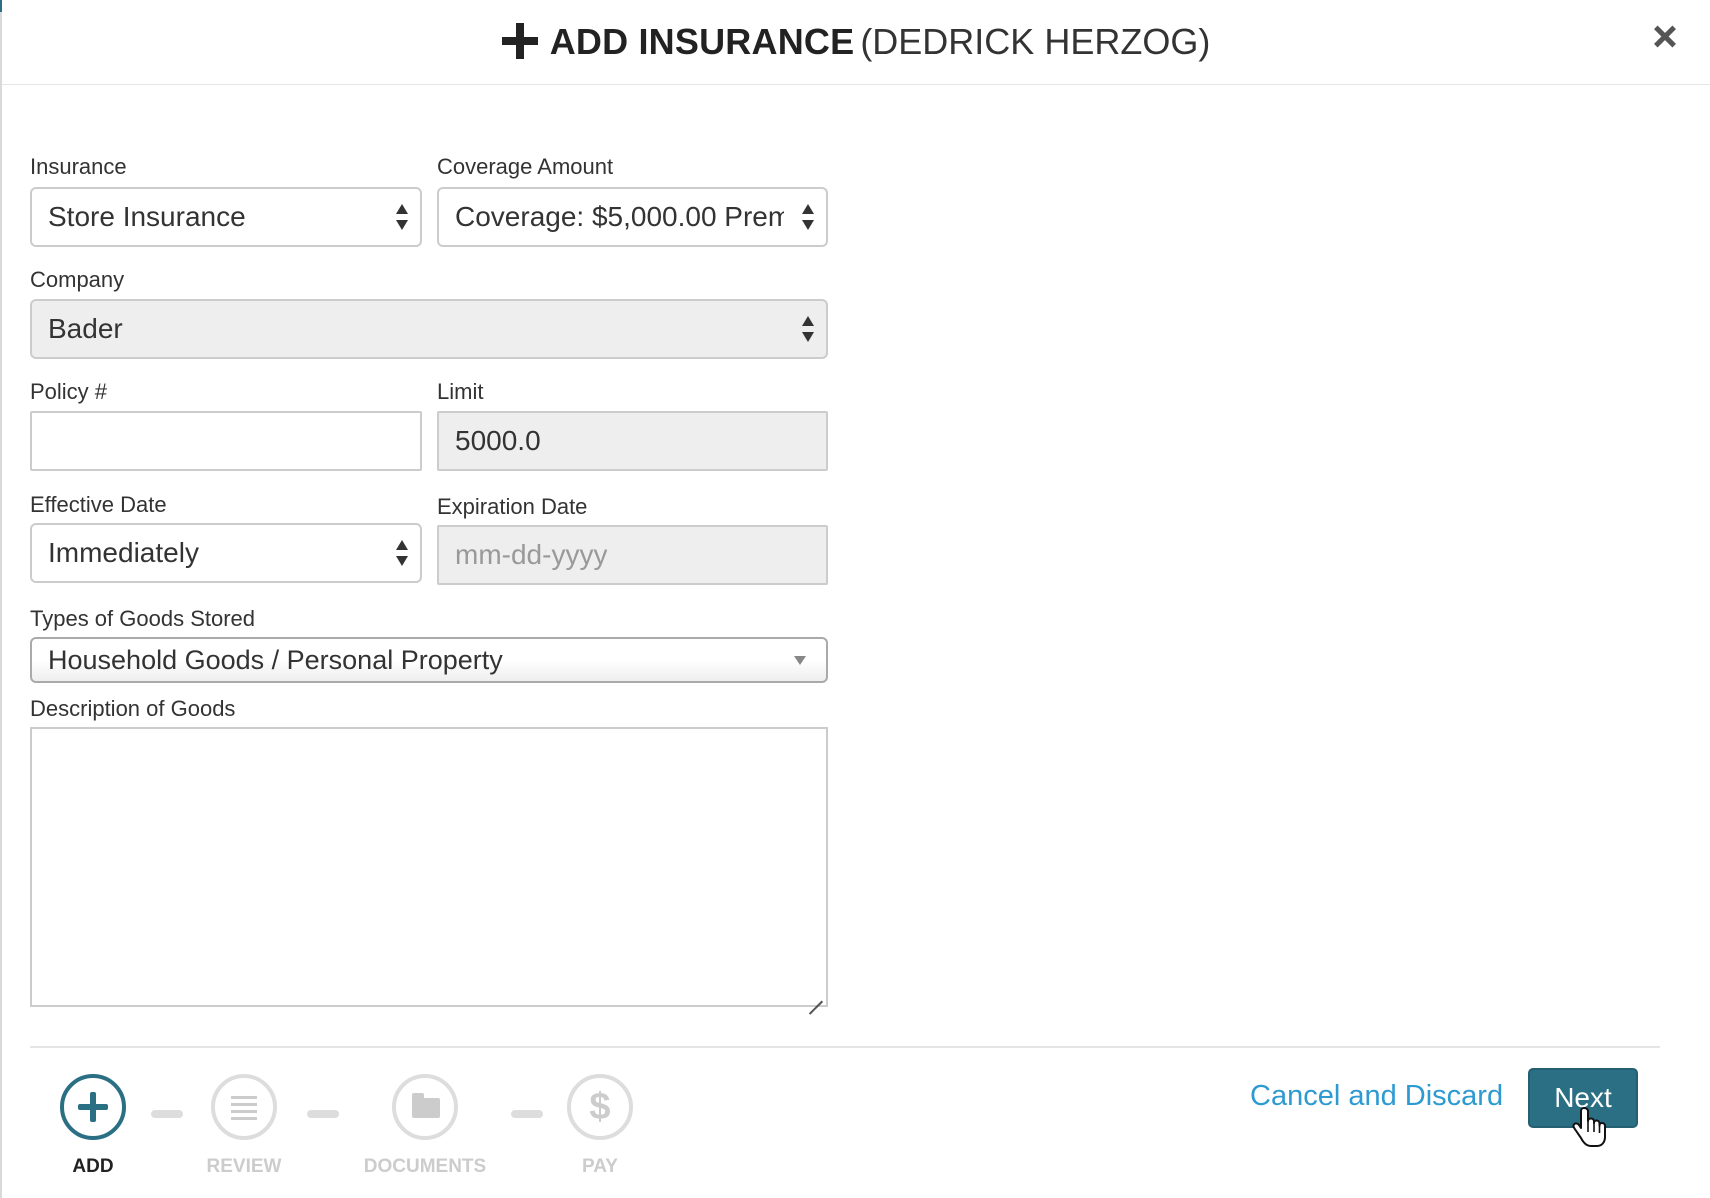 Image resolution: width=1710 pixels, height=1198 pixels. I want to click on cancel-and-discard-link: Cancel and Discard, so click(1376, 1096).